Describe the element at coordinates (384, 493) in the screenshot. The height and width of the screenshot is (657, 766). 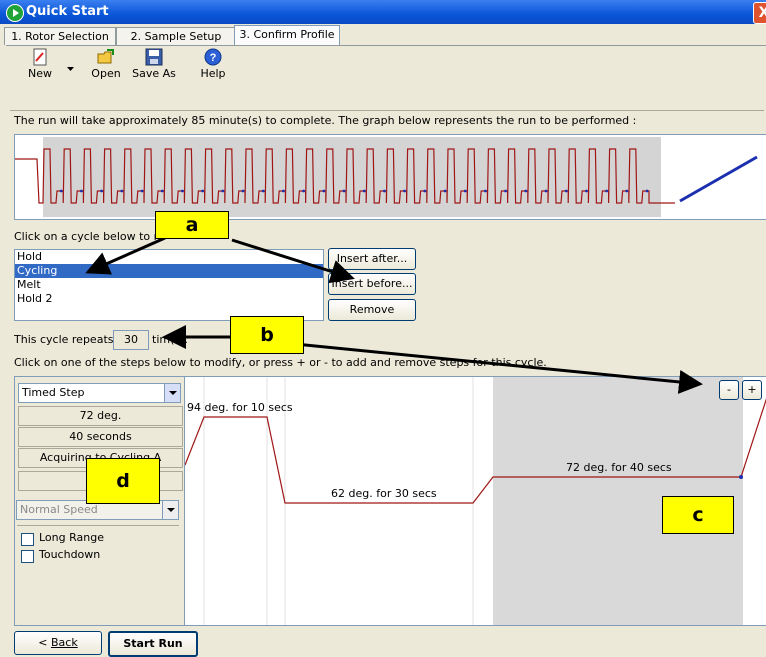
I see `step-label: 62 deg. for 30 secs` at that location.